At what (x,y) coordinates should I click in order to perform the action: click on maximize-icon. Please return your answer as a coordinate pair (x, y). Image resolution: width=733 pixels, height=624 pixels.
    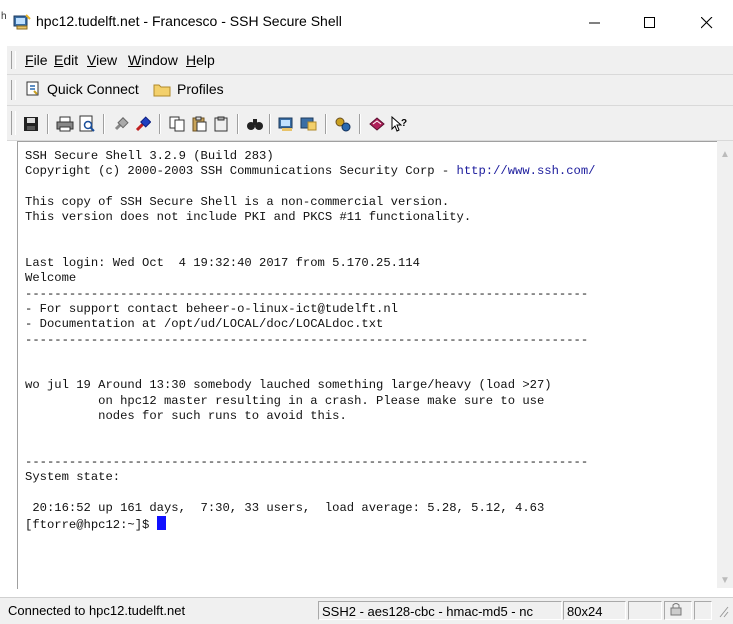
    Looking at the image, I should click on (649, 22).